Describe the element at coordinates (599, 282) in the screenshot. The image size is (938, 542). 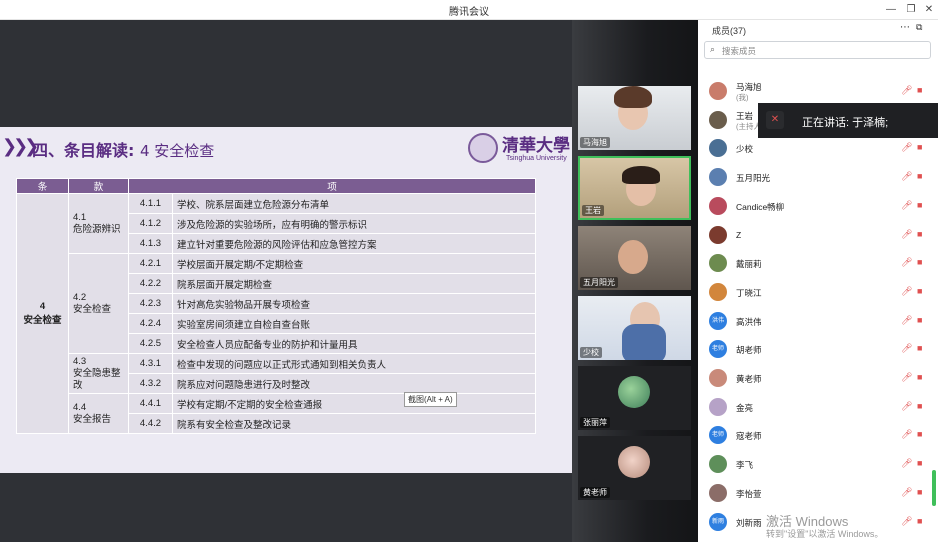
I see `video-name-label: 五月阳光` at that location.